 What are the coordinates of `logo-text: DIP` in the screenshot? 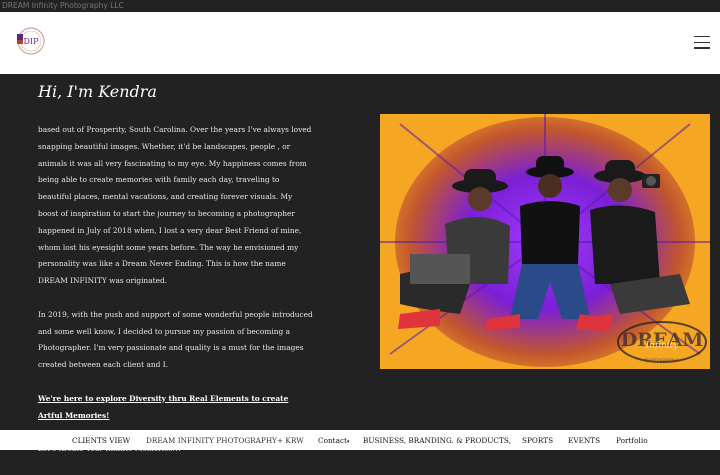 It's located at (32, 41).